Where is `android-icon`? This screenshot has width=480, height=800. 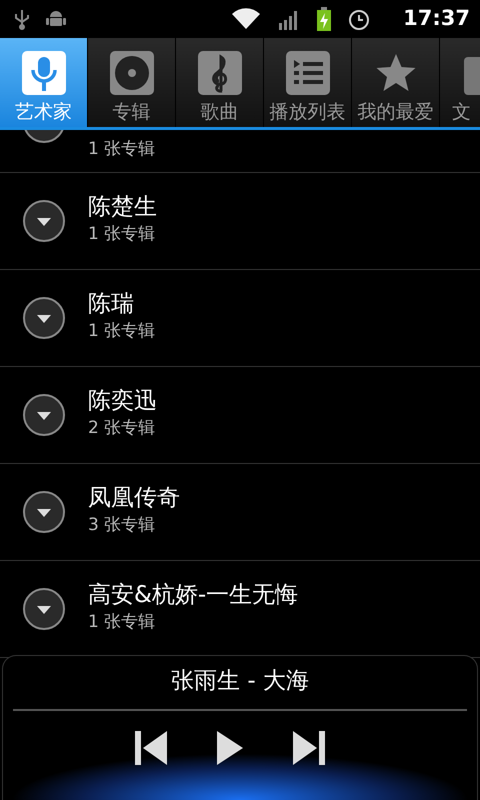
android-icon is located at coordinates (56, 19).